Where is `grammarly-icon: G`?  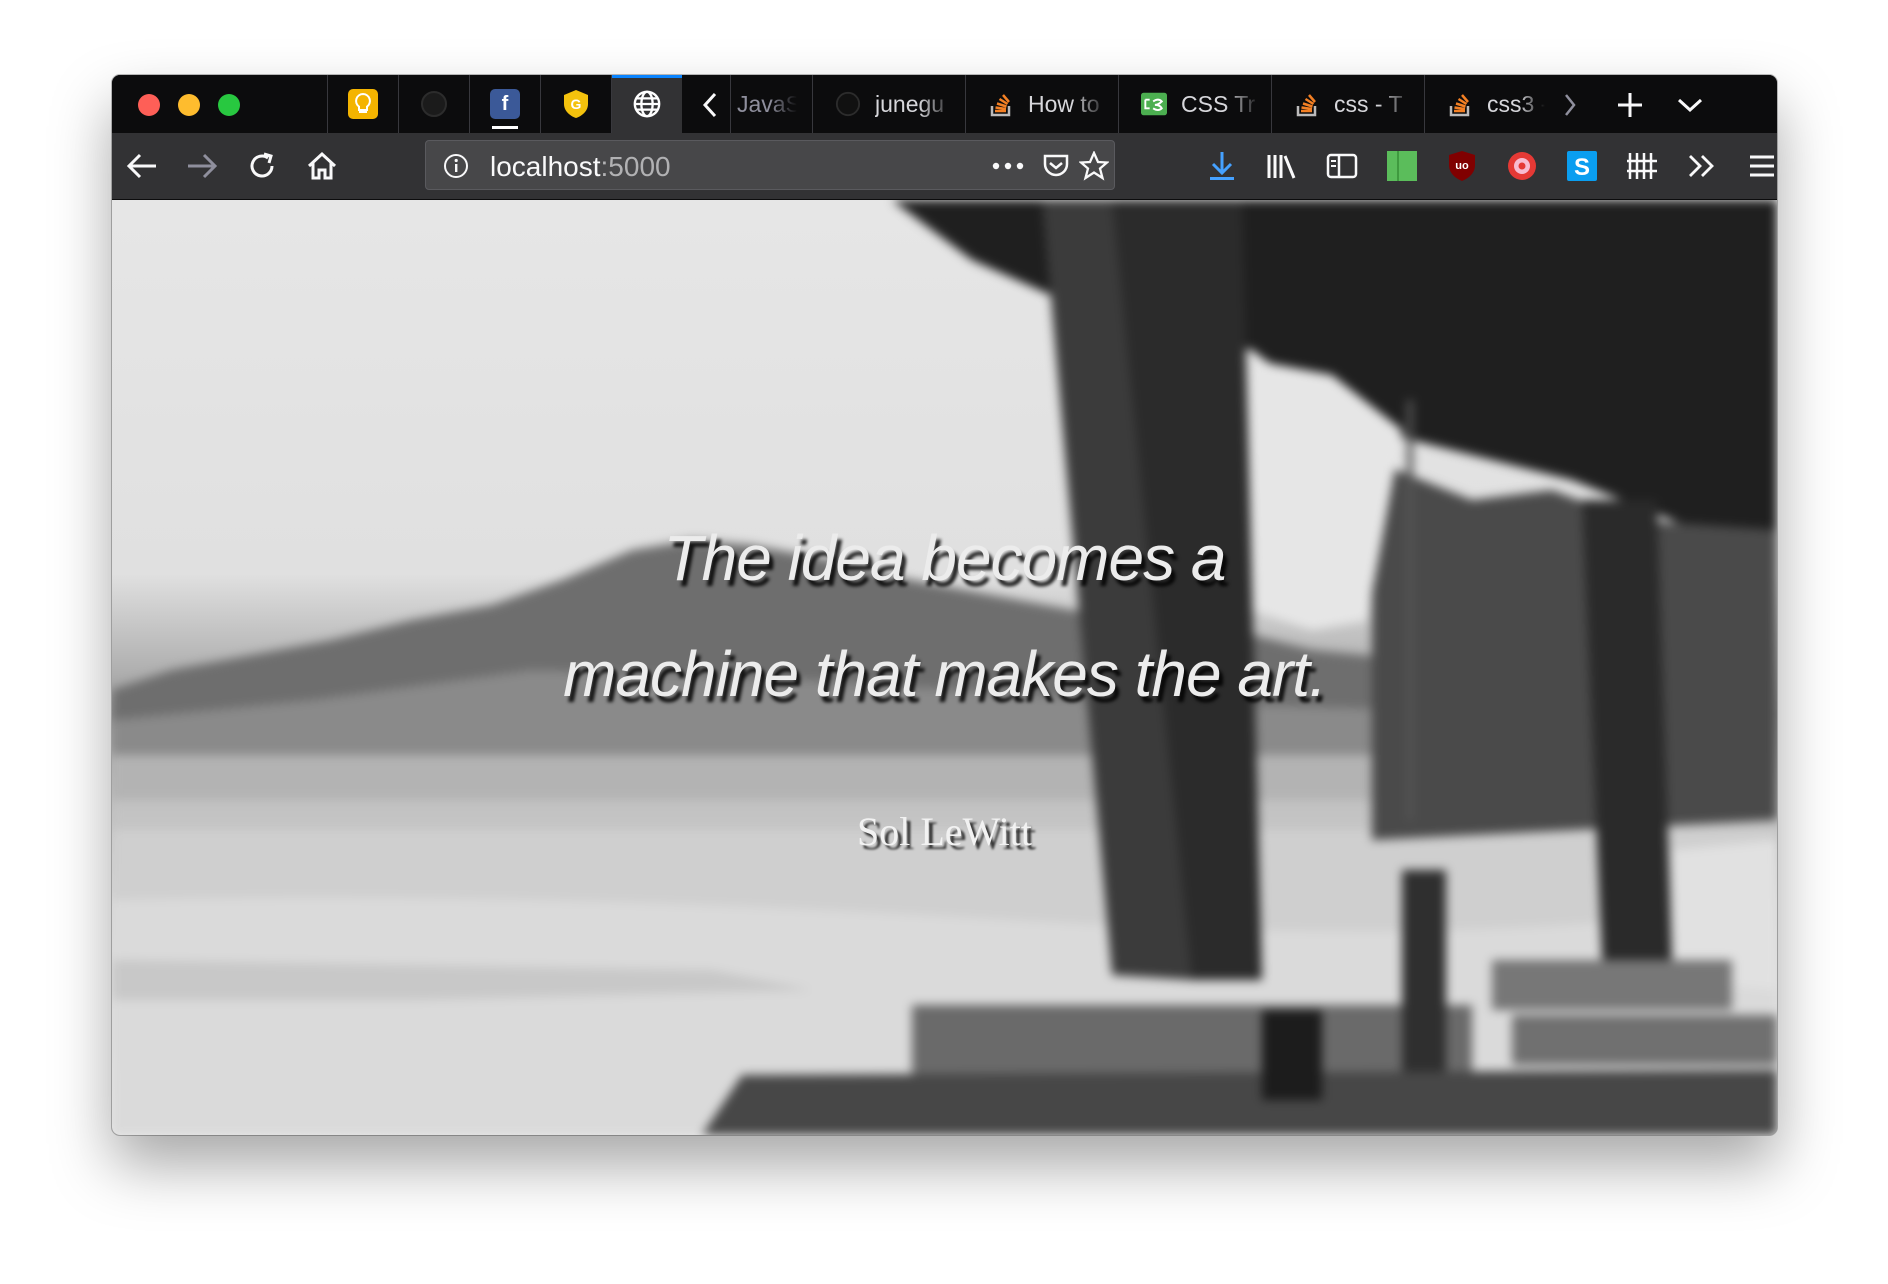
grammarly-icon: G is located at coordinates (576, 104).